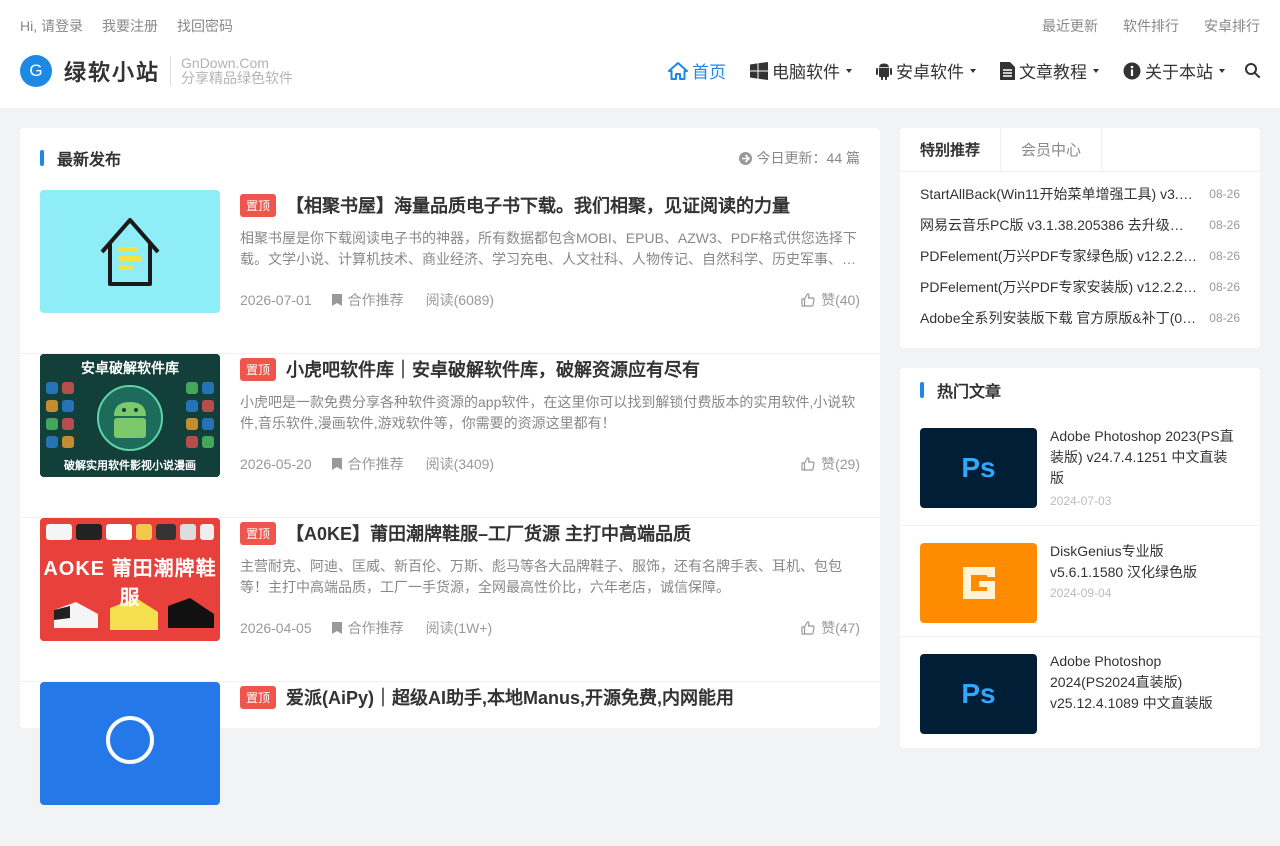 Image resolution: width=1280 pixels, height=846 pixels. What do you see at coordinates (459, 628) in the screenshot?
I see `post-read-count: 阅读(1W+)` at bounding box center [459, 628].